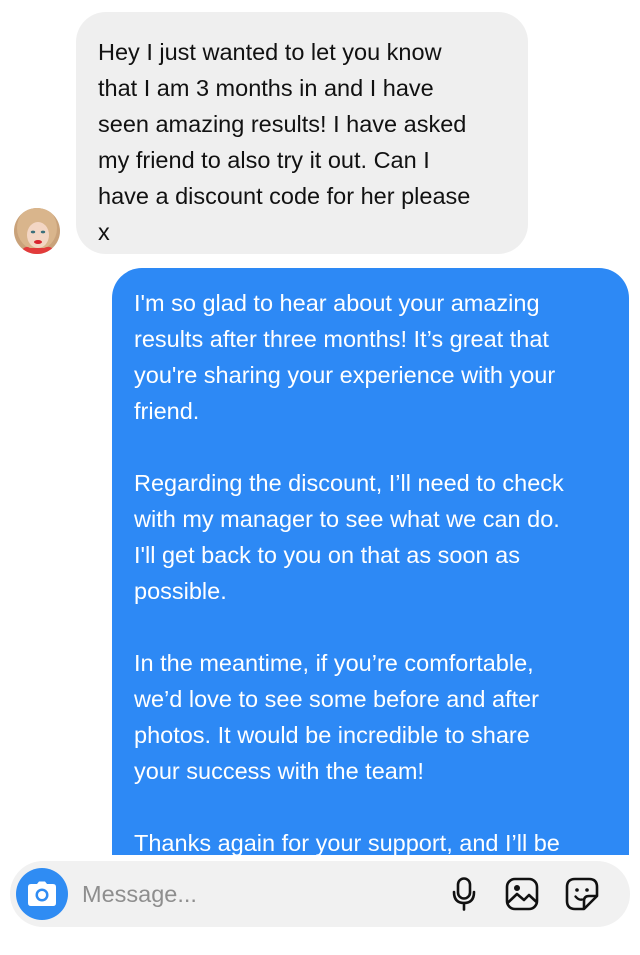 This screenshot has height=955, width=640. I want to click on sticker-icon, so click(582, 894).